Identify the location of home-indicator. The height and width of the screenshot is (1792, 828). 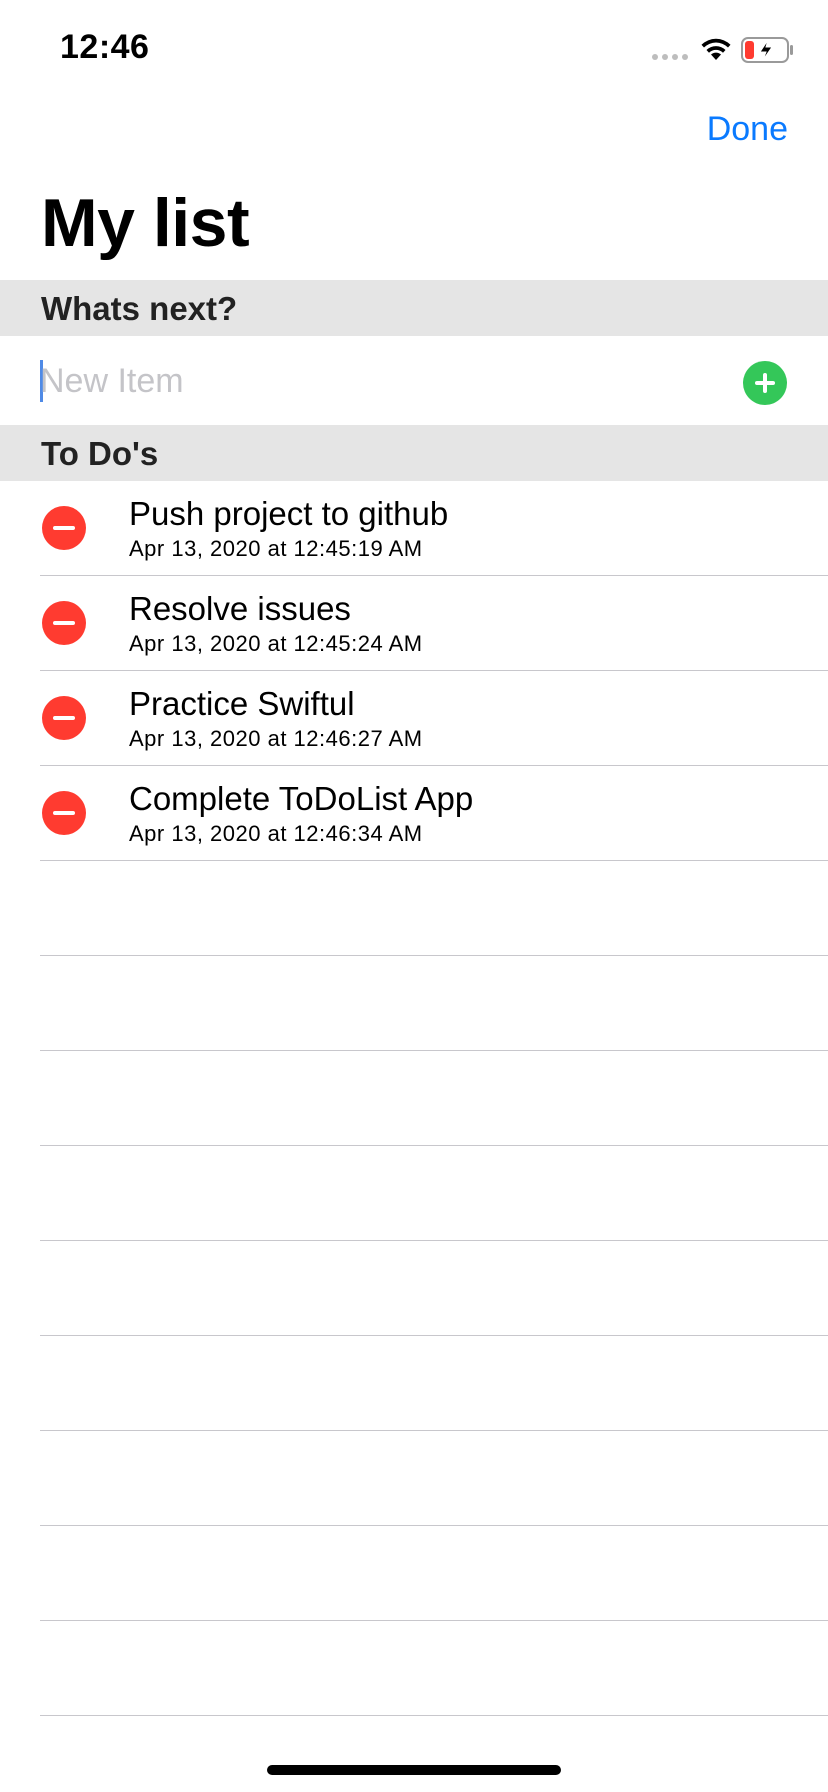
(414, 1770).